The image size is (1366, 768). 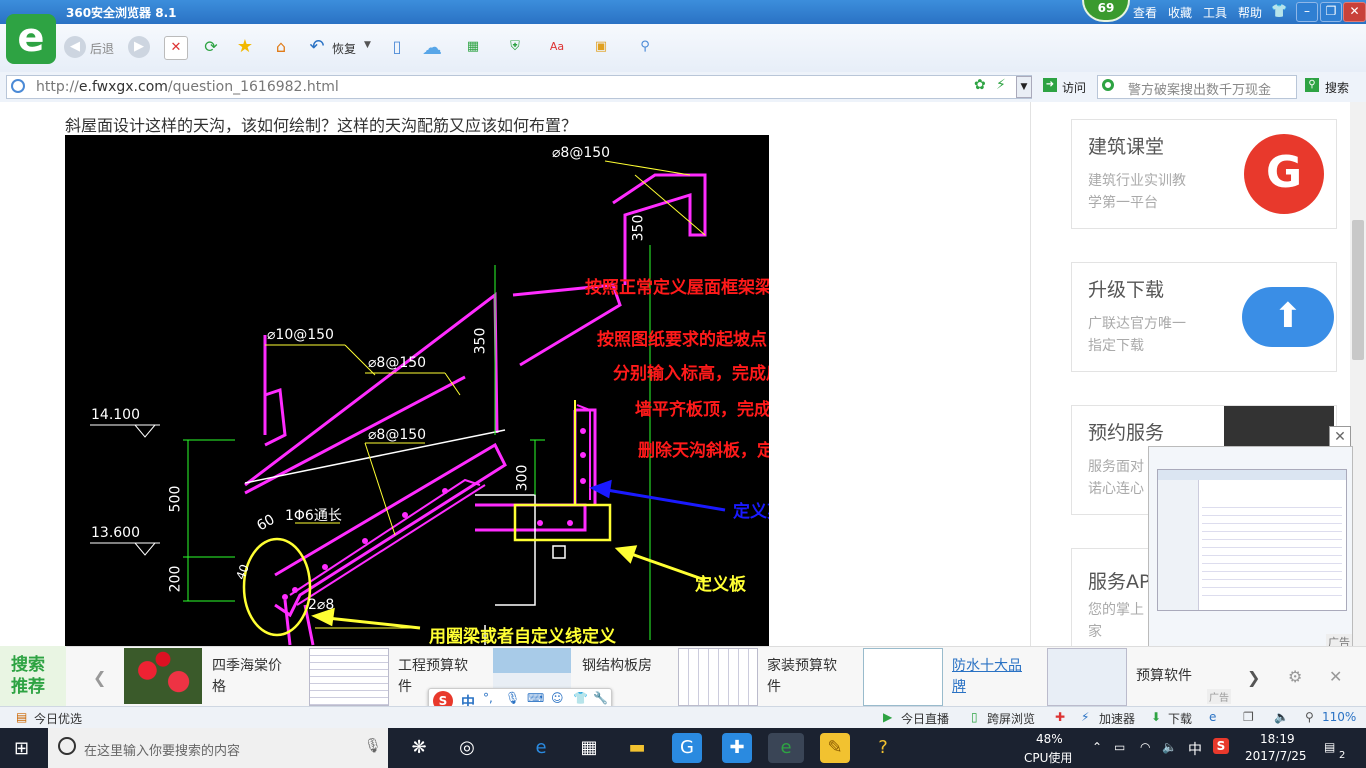 I want to click on sidebar-card-course: 建筑课堂 建筑行业实训教 学第一平台 G, so click(x=1204, y=174).